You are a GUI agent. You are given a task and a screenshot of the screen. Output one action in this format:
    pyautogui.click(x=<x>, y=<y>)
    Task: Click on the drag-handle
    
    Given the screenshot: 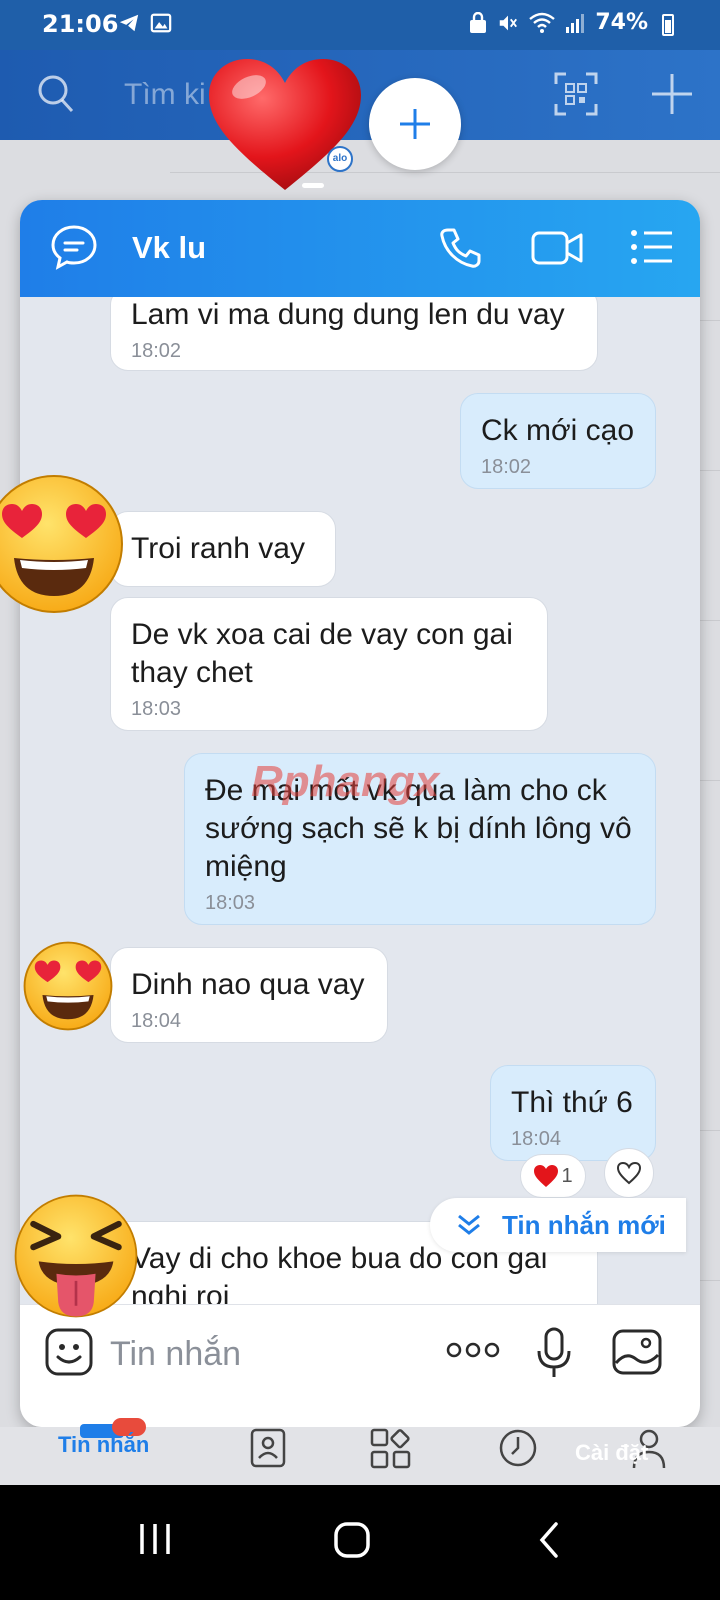 What is the action you would take?
    pyautogui.click(x=313, y=185)
    